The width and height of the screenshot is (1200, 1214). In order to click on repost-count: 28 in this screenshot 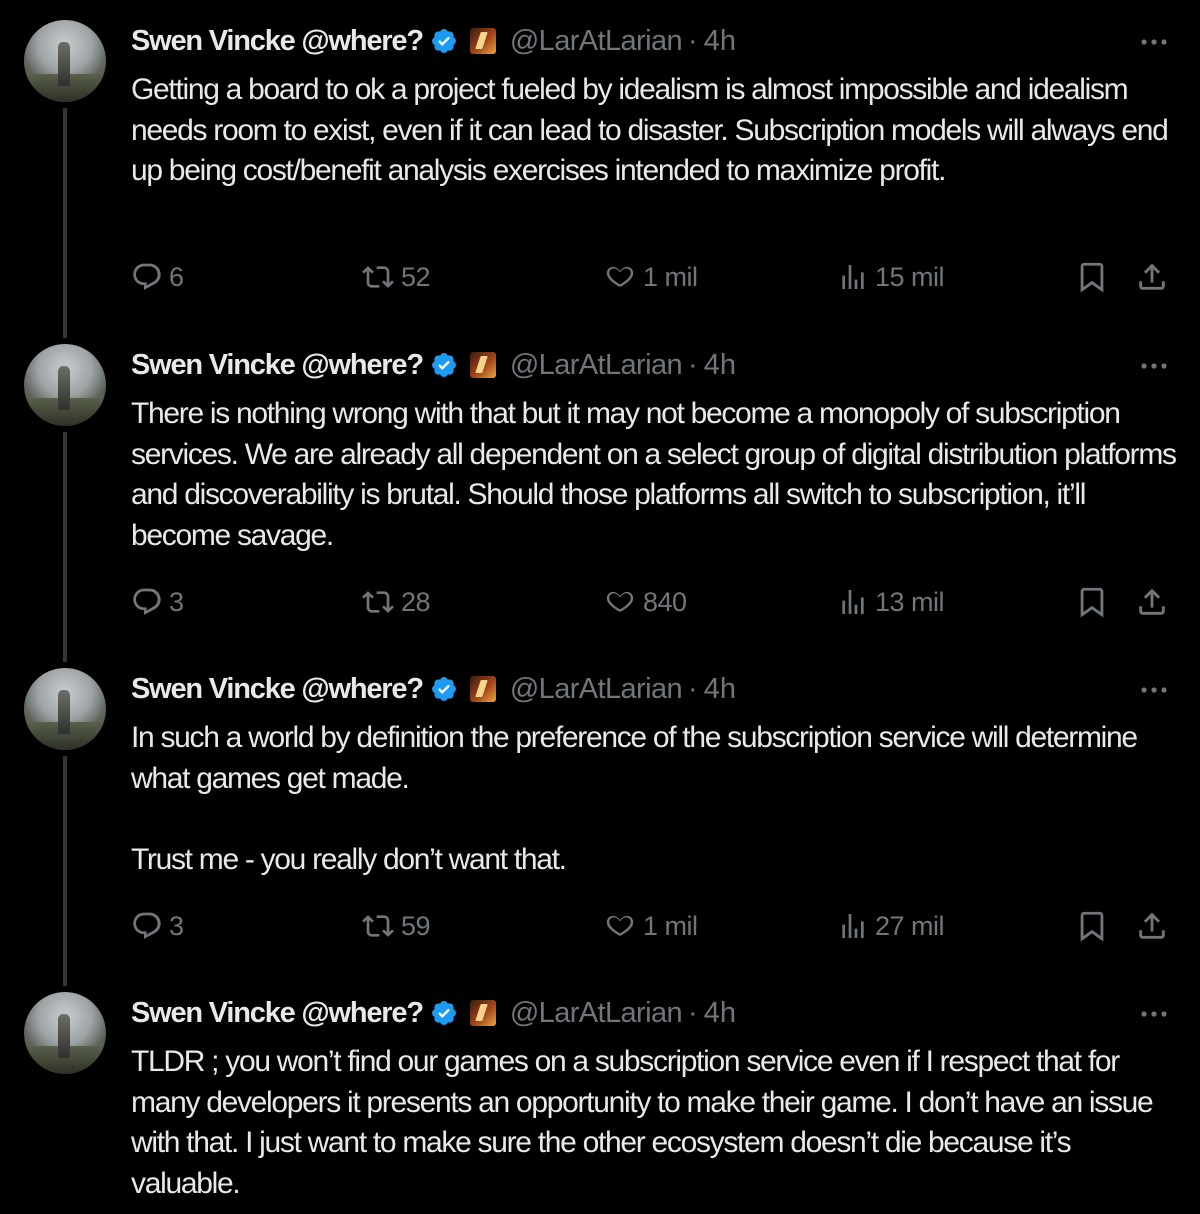, I will do `click(416, 601)`.